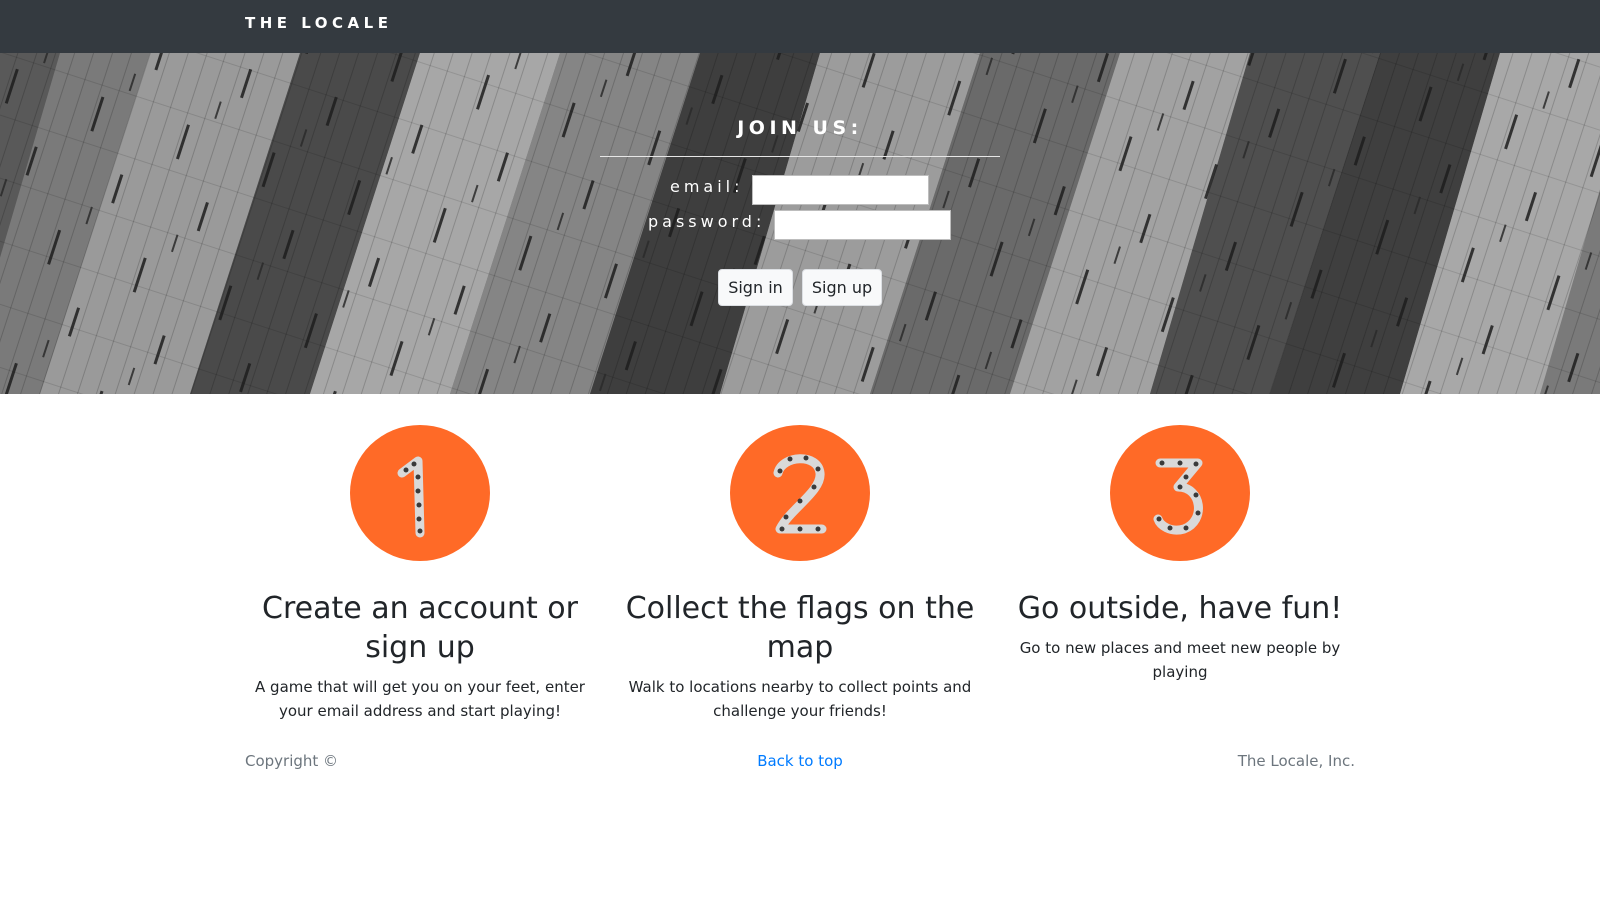 The image size is (1600, 900). Describe the element at coordinates (800, 26) in the screenshot. I see `navbar: THE LOCALE` at that location.